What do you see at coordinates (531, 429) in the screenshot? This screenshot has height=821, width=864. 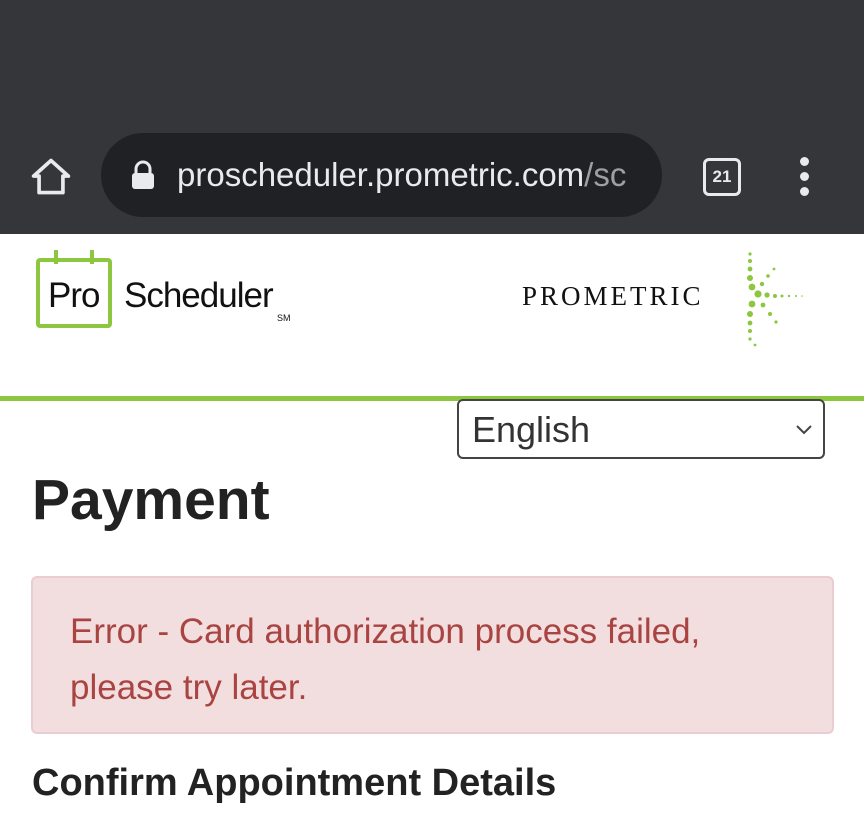 I see `language-select-value: English` at bounding box center [531, 429].